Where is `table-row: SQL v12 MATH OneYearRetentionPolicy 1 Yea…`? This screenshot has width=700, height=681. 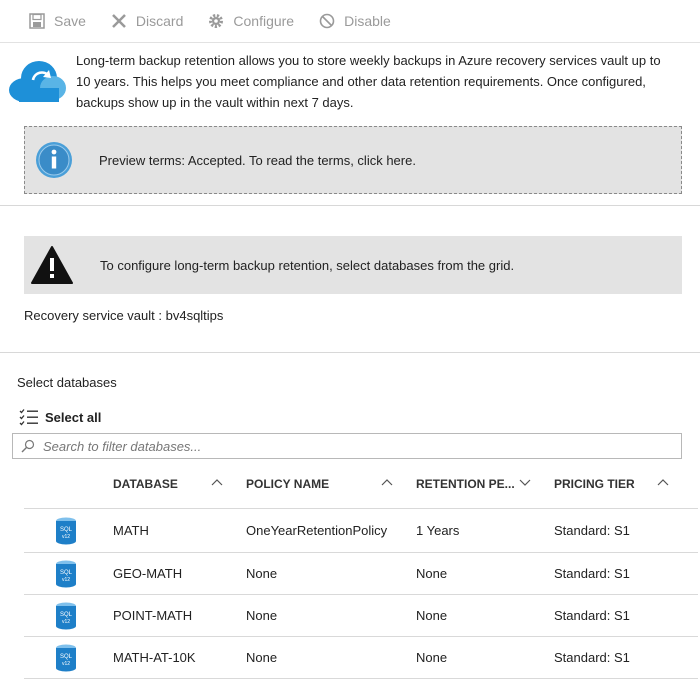
table-row: SQL v12 MATH OneYearRetentionPolicy 1 Yea… is located at coordinates (350, 531).